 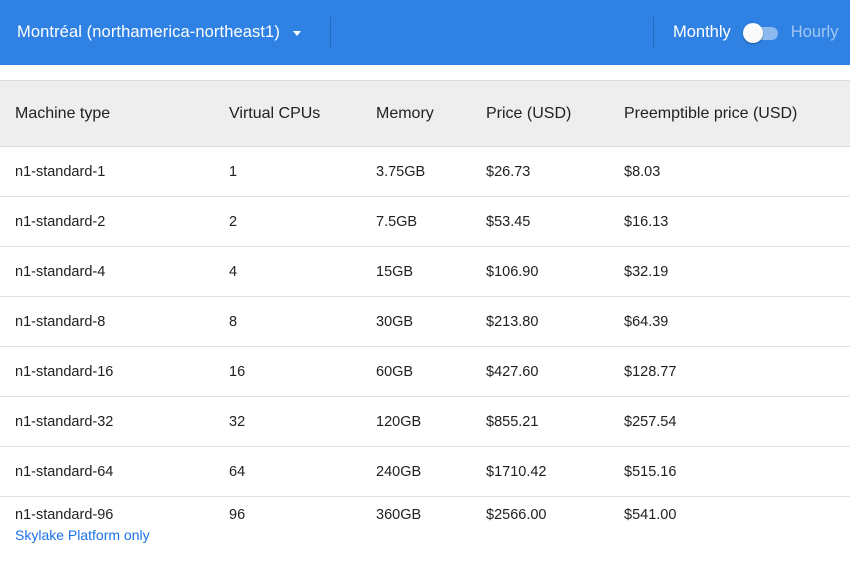 I want to click on machine-type-cell-with-note: n1-standard-96 Skylake Platform only, so click(x=114, y=527).